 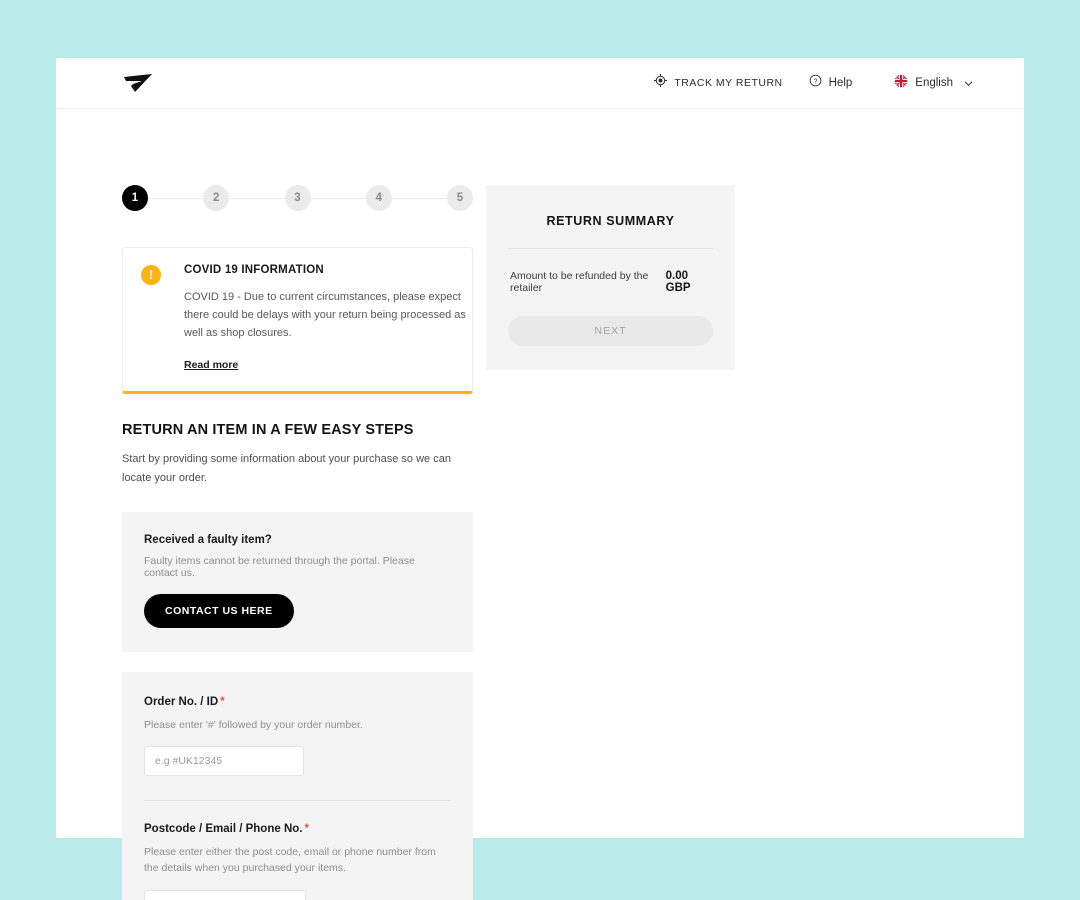 What do you see at coordinates (968, 83) in the screenshot?
I see `chevron-down-icon` at bounding box center [968, 83].